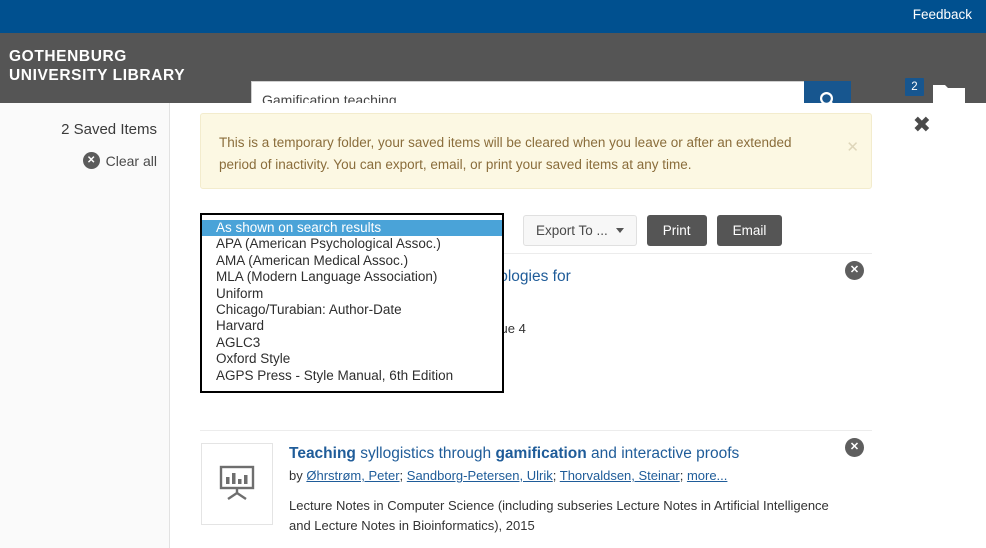 Image resolution: width=986 pixels, height=548 pixels. I want to click on saved-items-count: 2 Saved Items, so click(109, 129).